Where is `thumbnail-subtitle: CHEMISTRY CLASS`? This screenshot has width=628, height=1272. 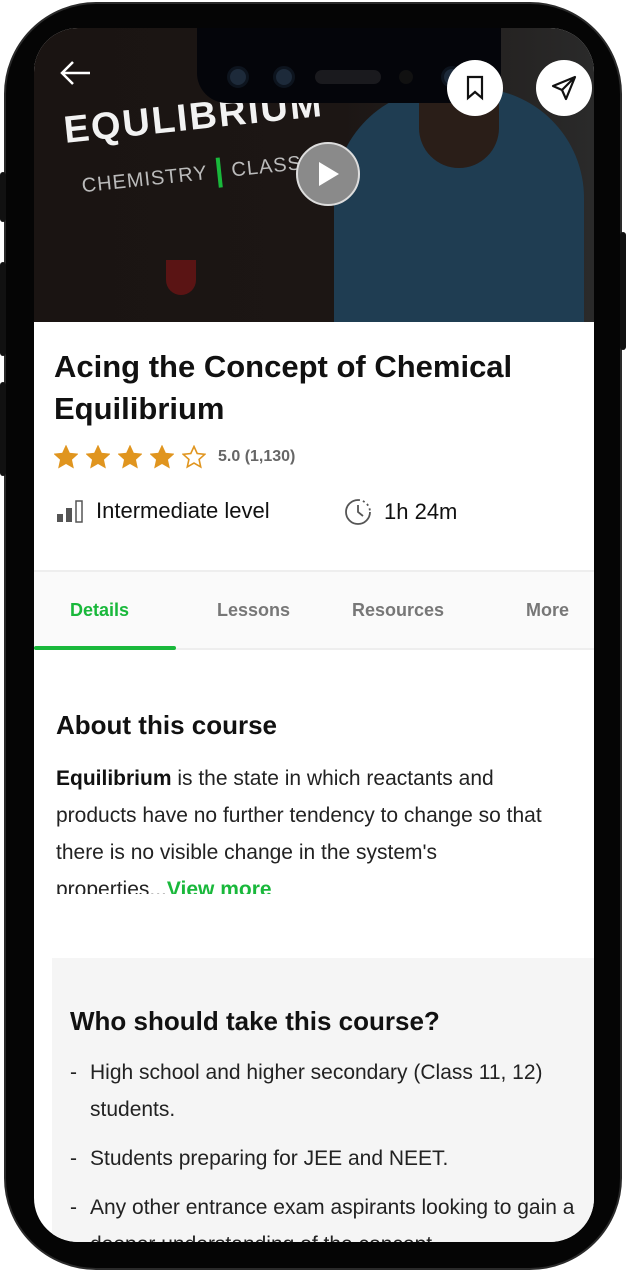
thumbnail-subtitle: CHEMISTRY CLASS is located at coordinates (191, 175).